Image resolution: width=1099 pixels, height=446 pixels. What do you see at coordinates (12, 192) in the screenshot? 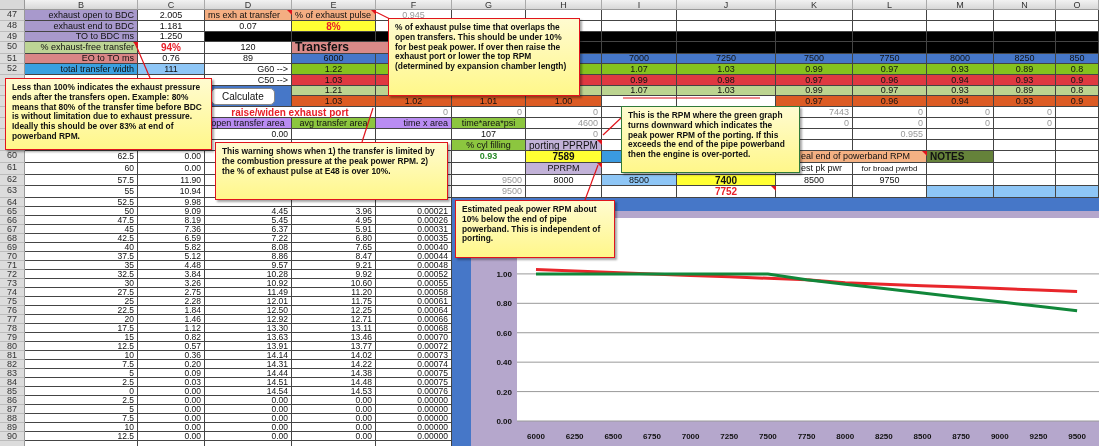
I see `row-header: 63` at bounding box center [12, 192].